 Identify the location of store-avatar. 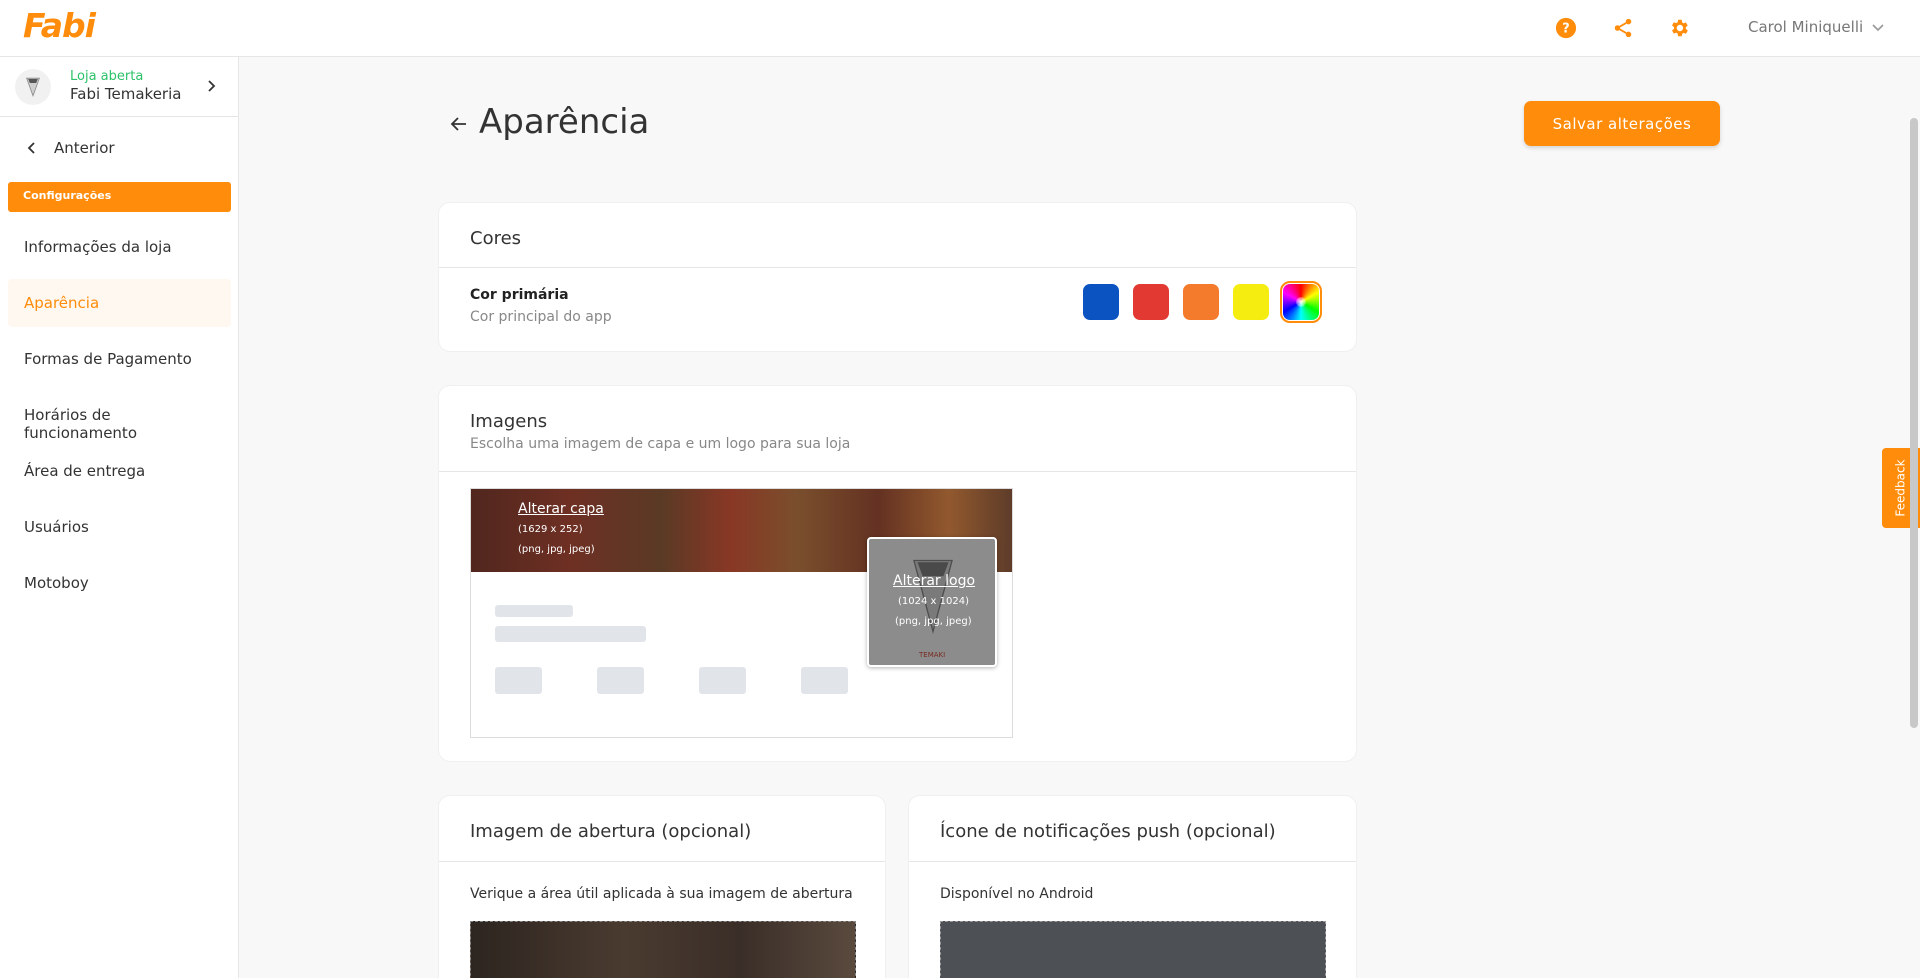
(33, 87).